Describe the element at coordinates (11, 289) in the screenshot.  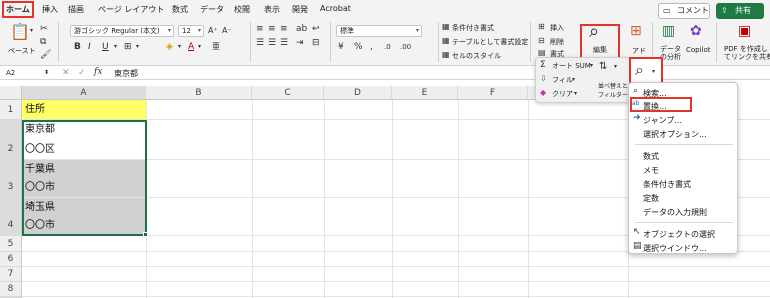
I see `row-header-8: 8` at that location.